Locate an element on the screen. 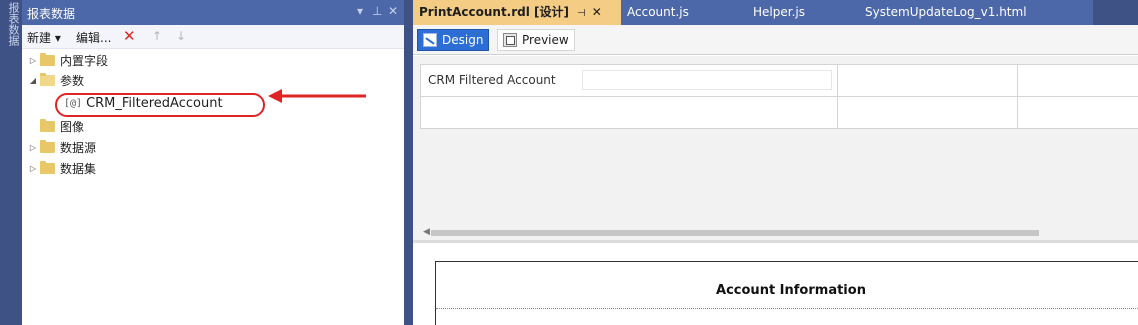 The height and width of the screenshot is (325, 1138). scroll-left-icon: ◀ is located at coordinates (426, 232).